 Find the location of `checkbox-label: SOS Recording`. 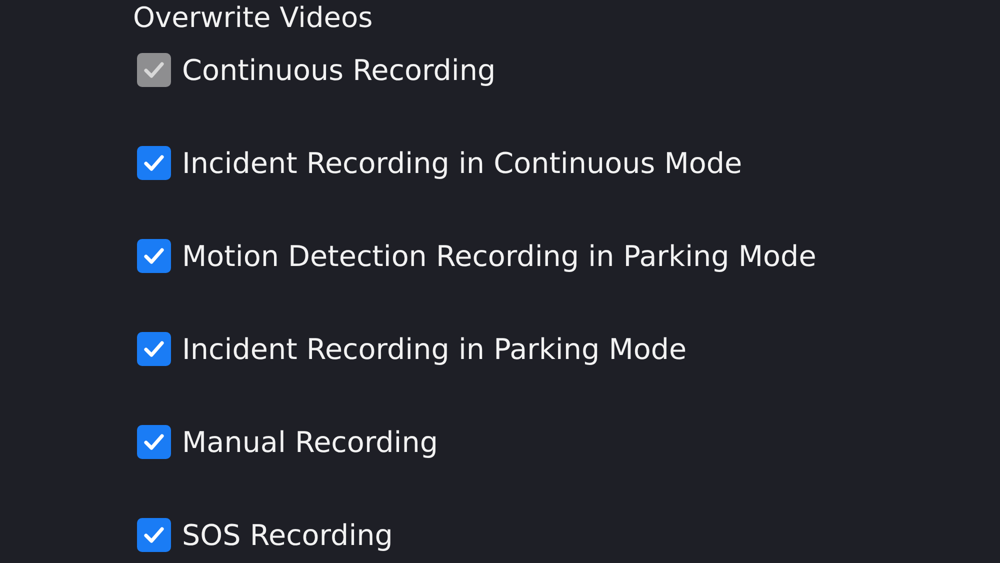

checkbox-label: SOS Recording is located at coordinates (287, 535).